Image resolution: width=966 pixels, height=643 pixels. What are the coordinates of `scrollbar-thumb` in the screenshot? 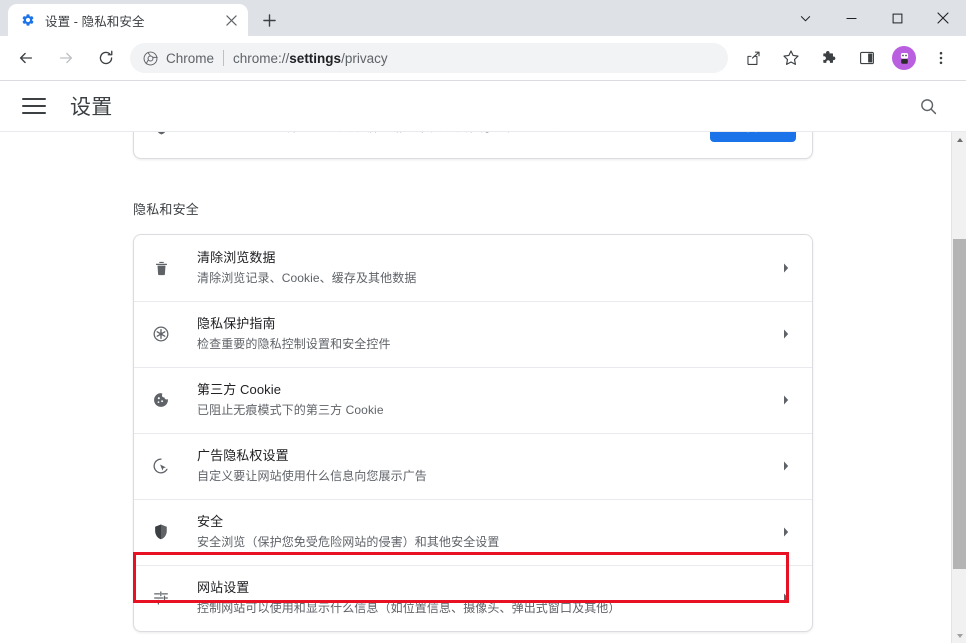 It's located at (959, 404).